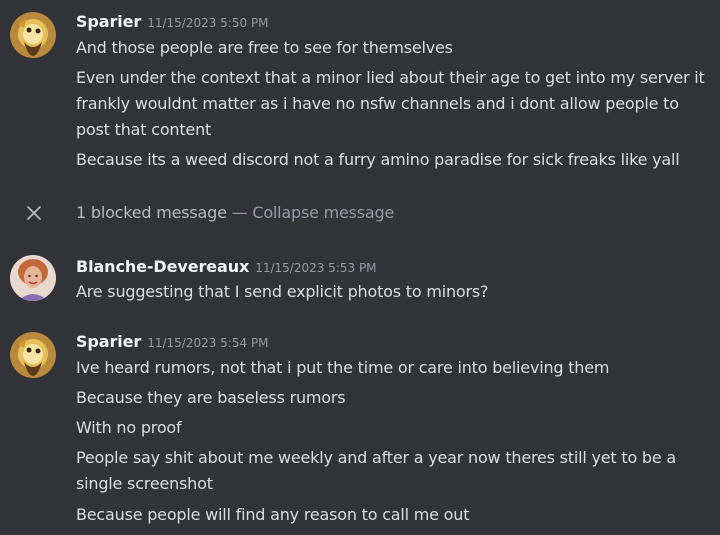  I want to click on message-header: Blanche-Devereaux 11/15/2023 5:53 PM, so click(226, 266).